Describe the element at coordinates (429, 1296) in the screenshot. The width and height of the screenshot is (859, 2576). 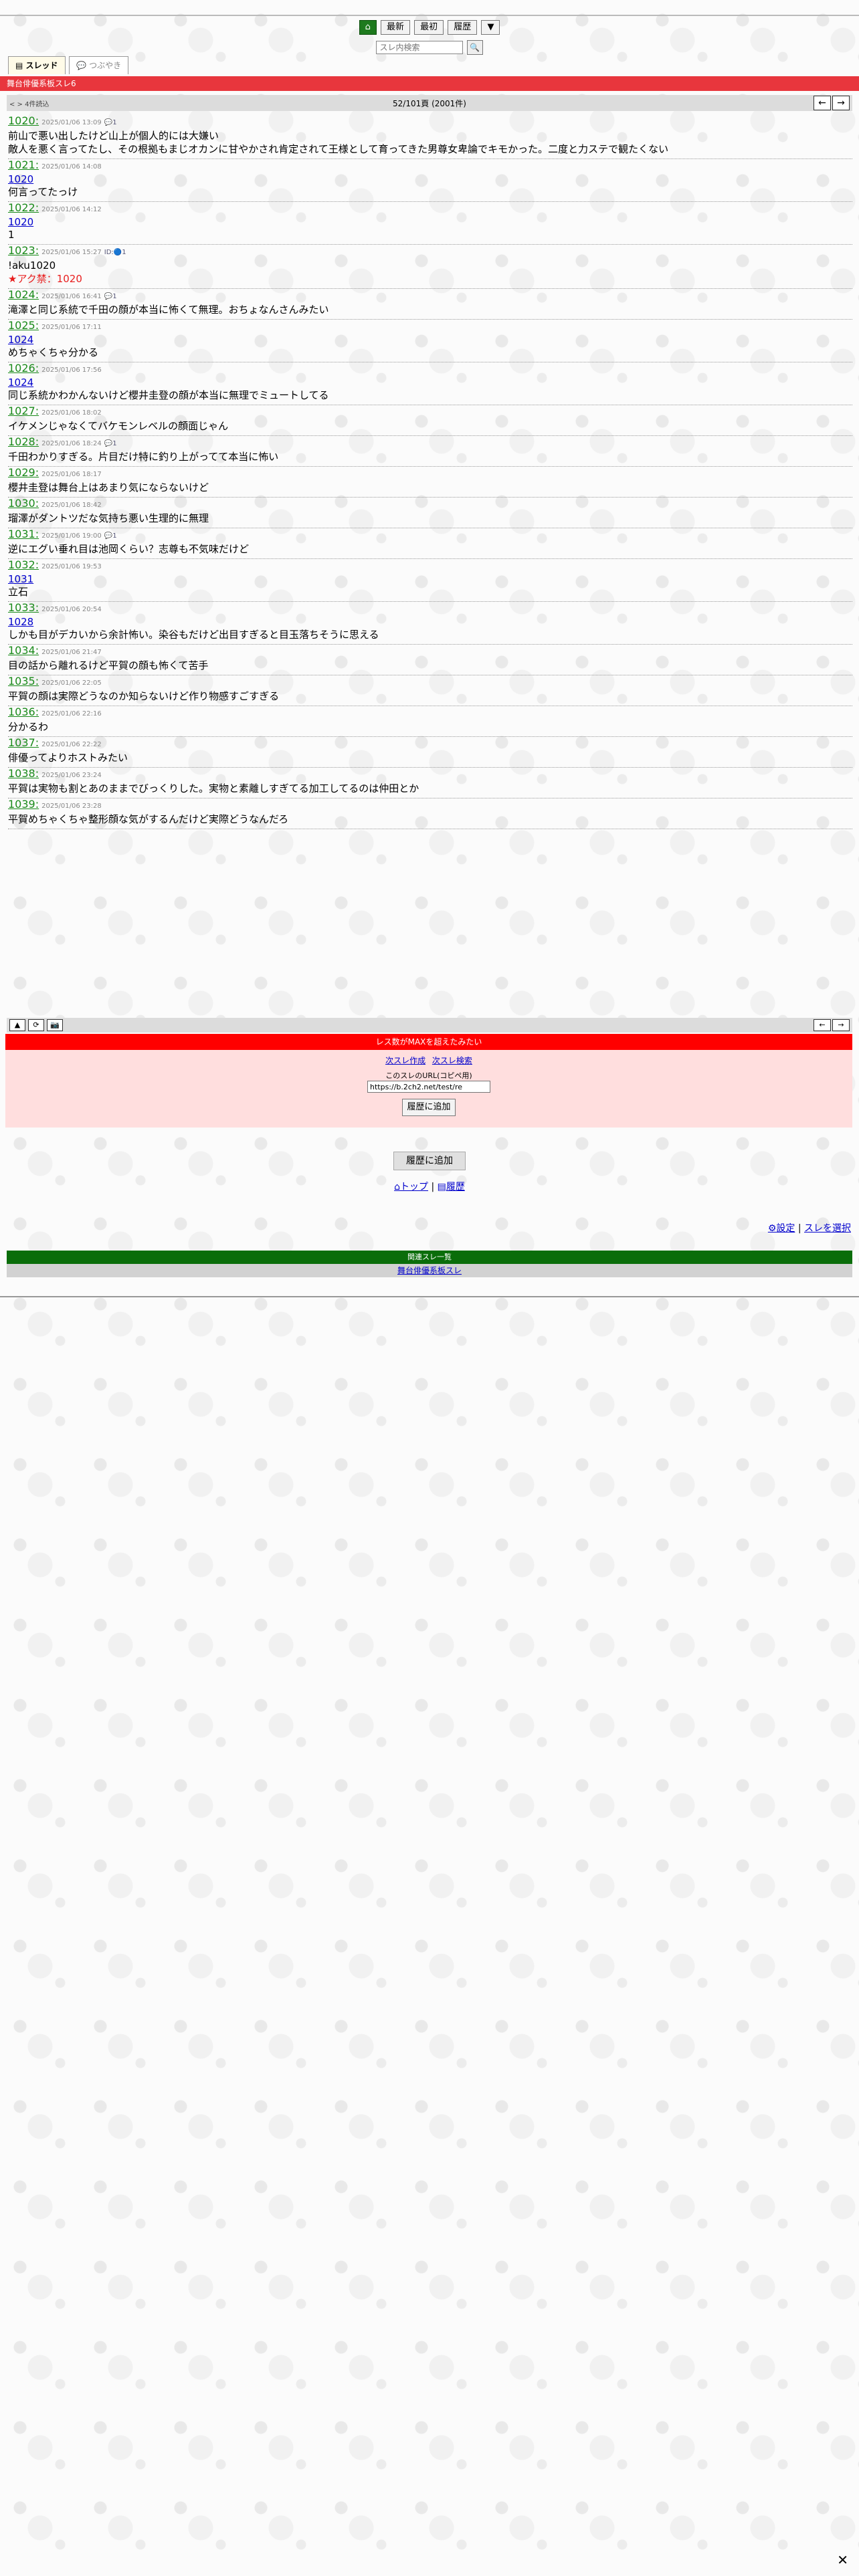
I see `bottom-divider` at that location.